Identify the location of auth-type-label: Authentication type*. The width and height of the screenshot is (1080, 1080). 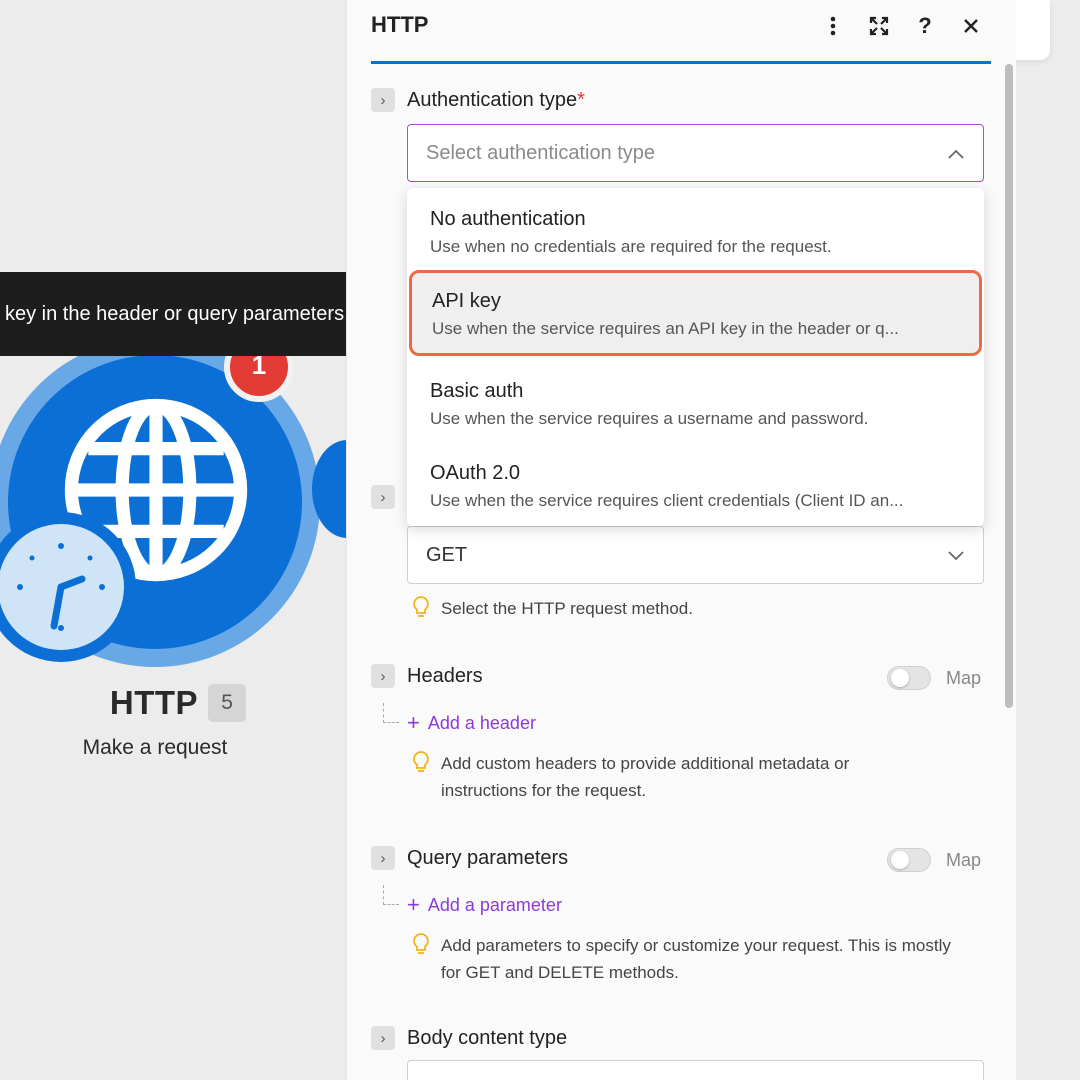
(496, 99).